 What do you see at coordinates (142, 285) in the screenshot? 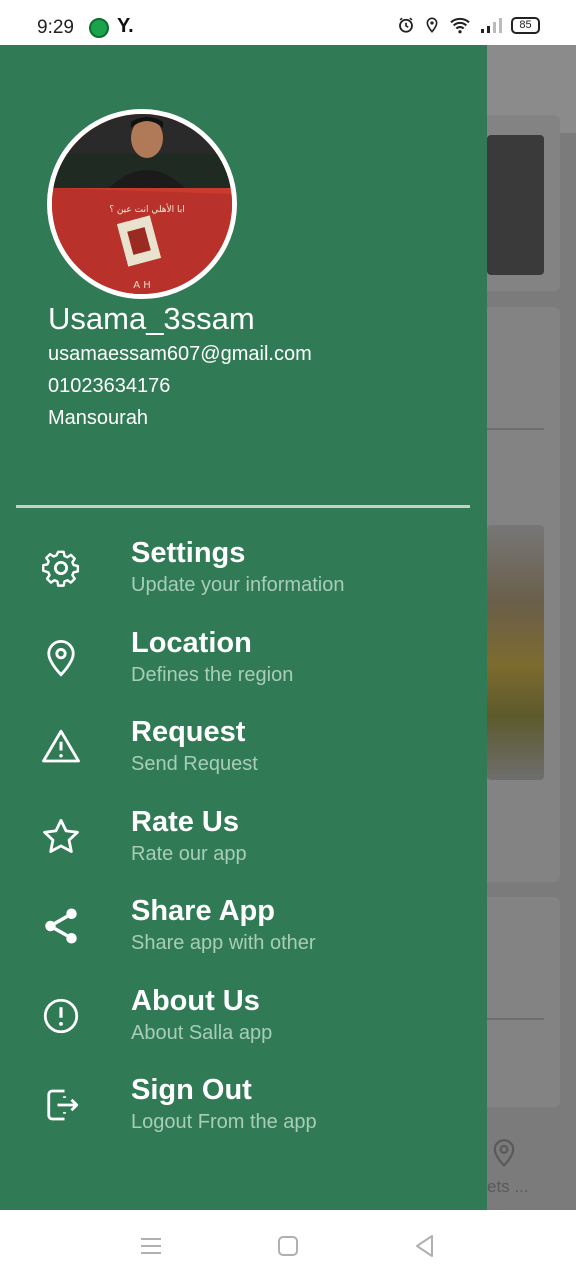
I see `svg-text: A H` at bounding box center [142, 285].